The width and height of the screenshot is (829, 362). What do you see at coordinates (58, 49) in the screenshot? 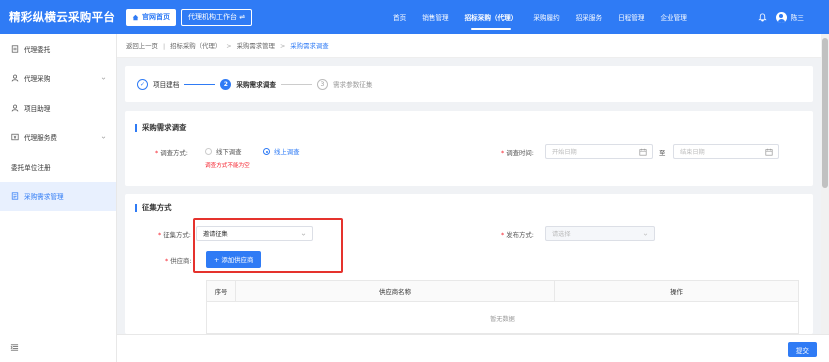
I see `sidebar-item-agency-commission: 代理委托` at bounding box center [58, 49].